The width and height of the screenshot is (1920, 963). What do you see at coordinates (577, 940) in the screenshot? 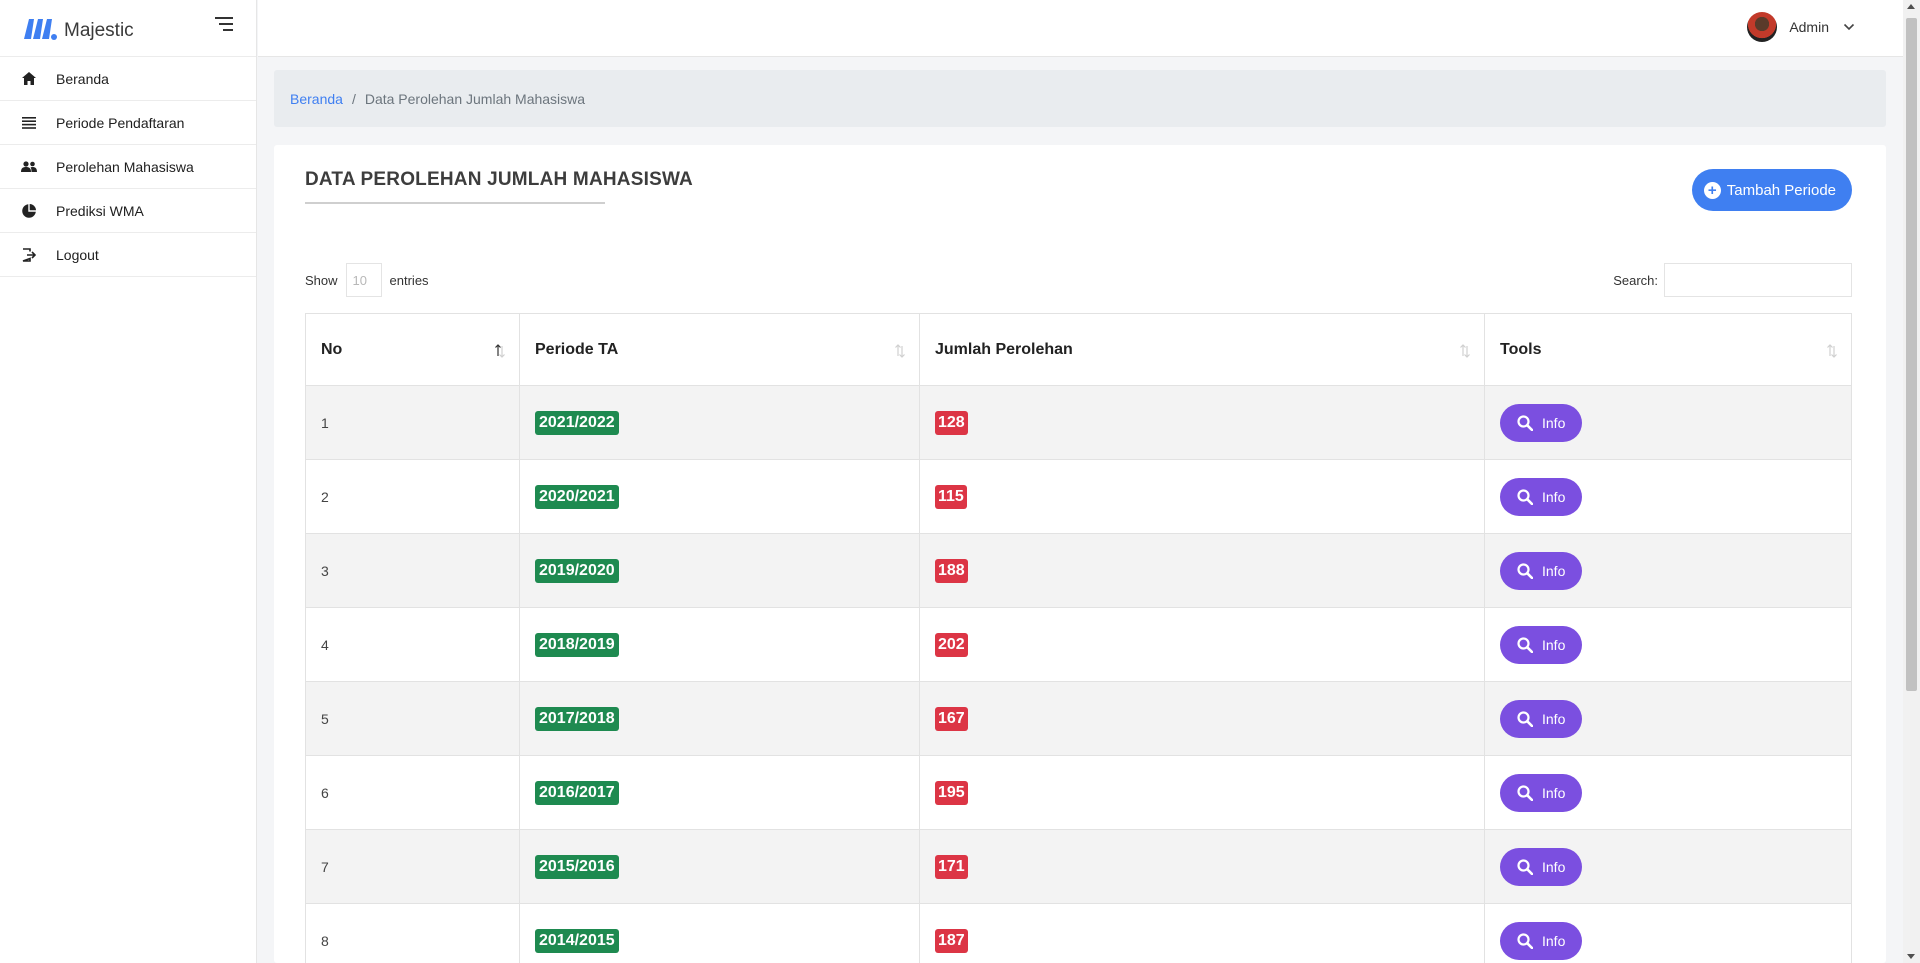
I see `period-badge: 2014/2015` at bounding box center [577, 940].